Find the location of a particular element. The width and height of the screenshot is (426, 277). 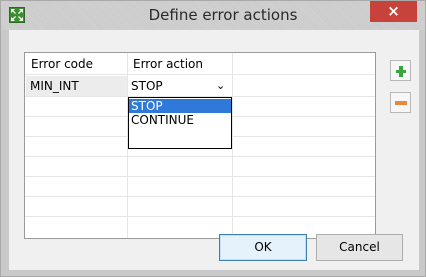

column-header-error-action: Error action is located at coordinates (168, 64).